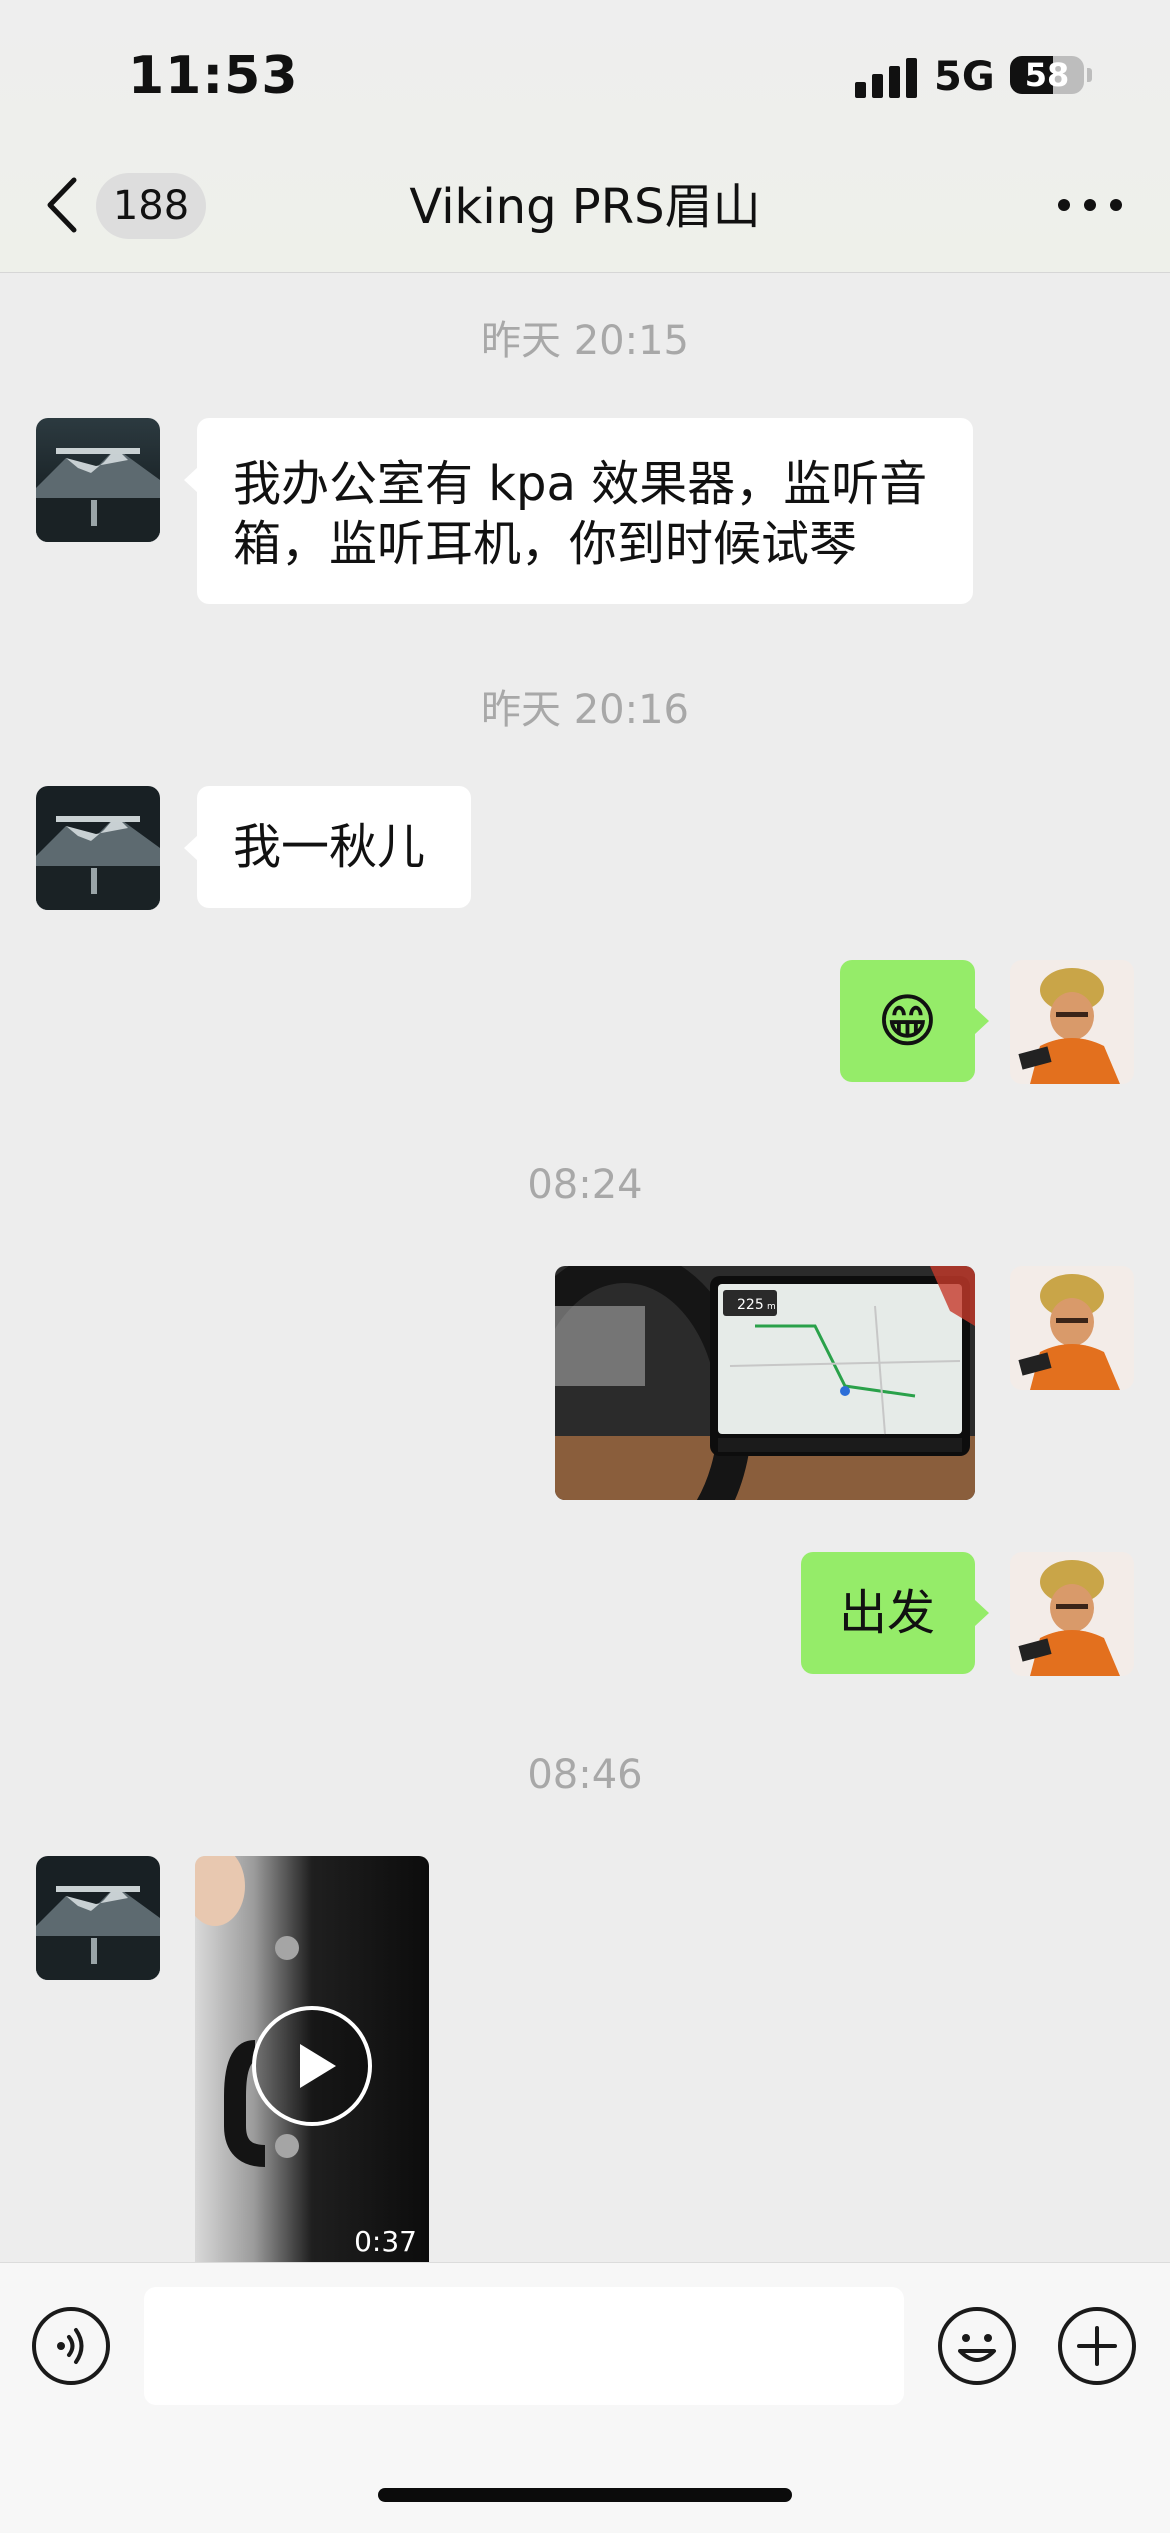 The height and width of the screenshot is (2533, 1170). What do you see at coordinates (585, 207) in the screenshot?
I see `chat-title: Viking PRS眉山` at bounding box center [585, 207].